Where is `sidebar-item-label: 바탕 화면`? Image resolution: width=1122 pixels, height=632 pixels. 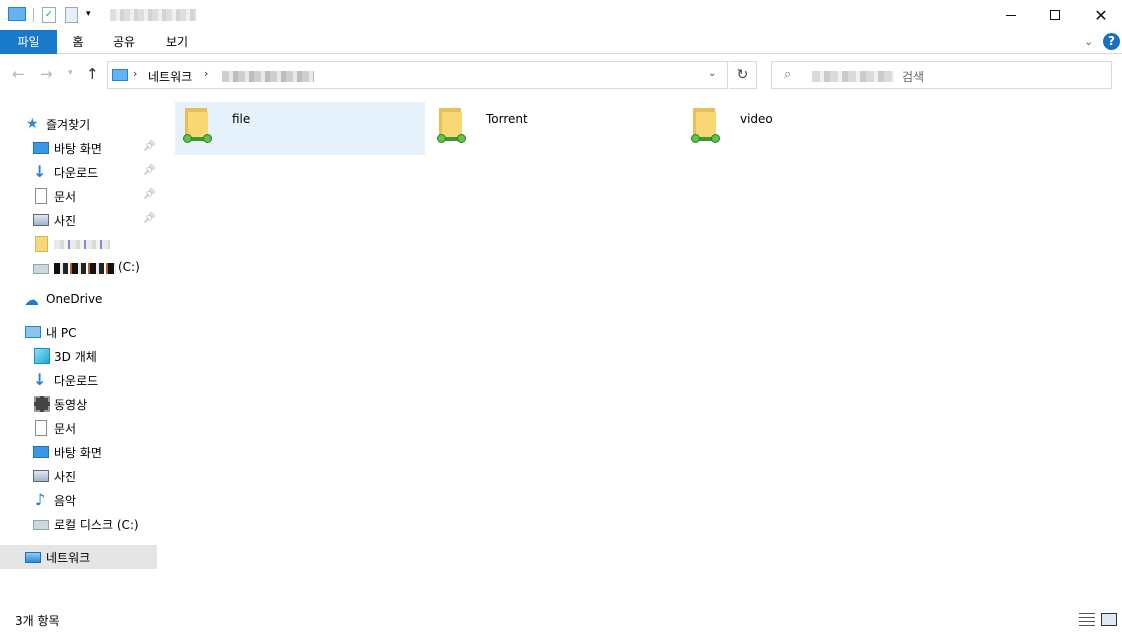 sidebar-item-label: 바탕 화면 is located at coordinates (78, 149).